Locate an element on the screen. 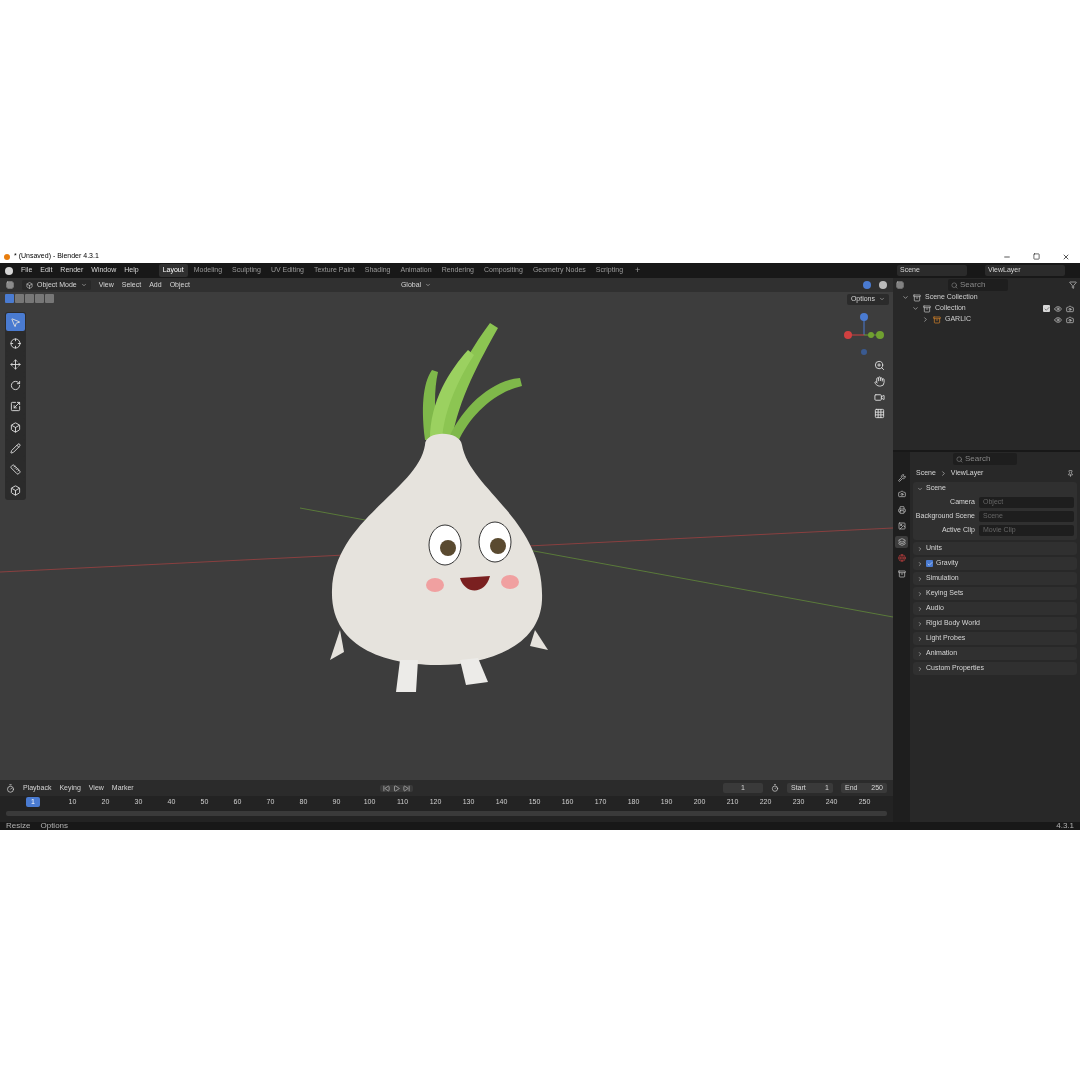 The image size is (1080, 1080). layers-icon is located at coordinates (901, 542).